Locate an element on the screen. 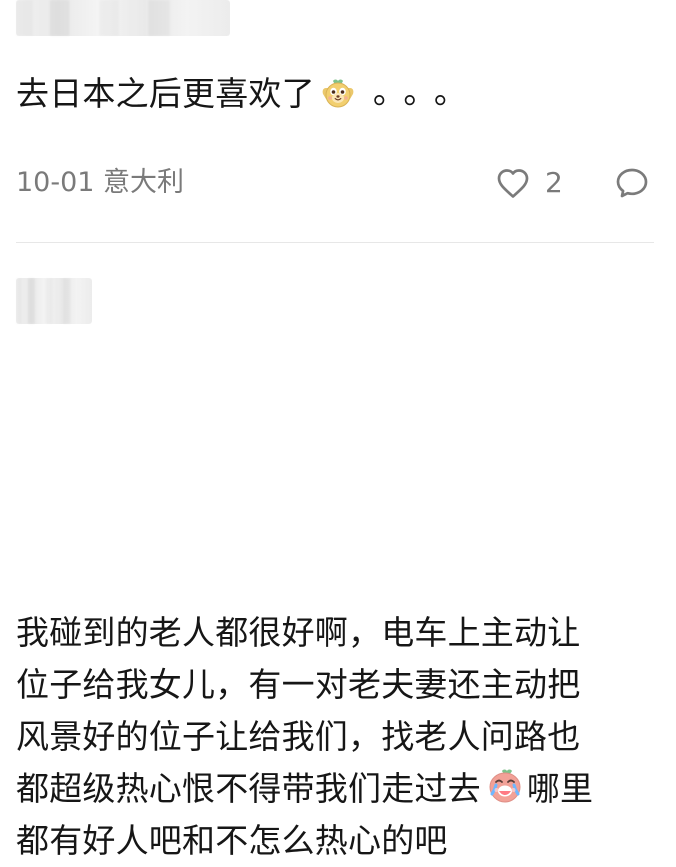  comment-line-4-suffix: 哪里 is located at coordinates (560, 788).